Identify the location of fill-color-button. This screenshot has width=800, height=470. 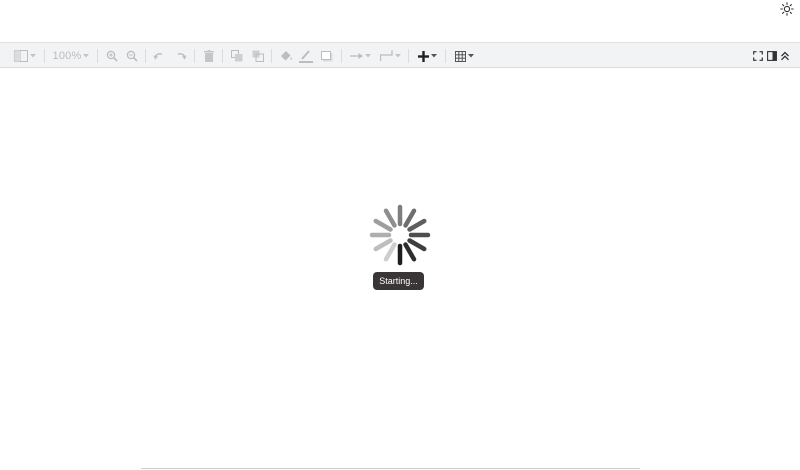
(286, 56).